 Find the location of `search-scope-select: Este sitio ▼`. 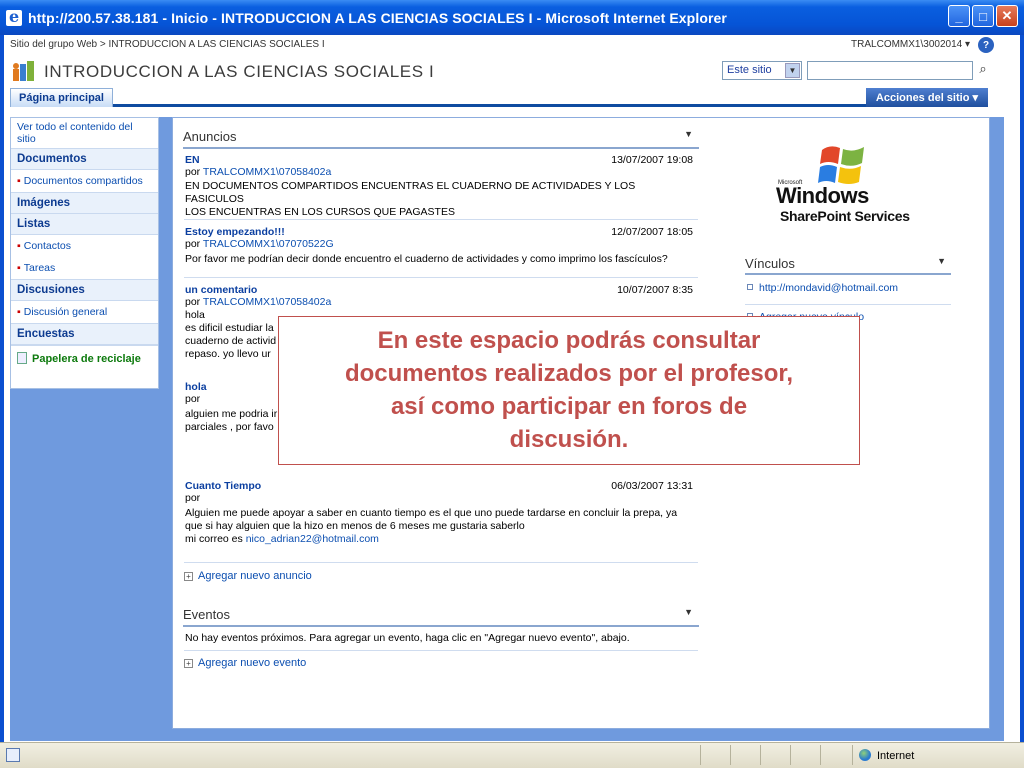

search-scope-select: Este sitio ▼ is located at coordinates (762, 70).